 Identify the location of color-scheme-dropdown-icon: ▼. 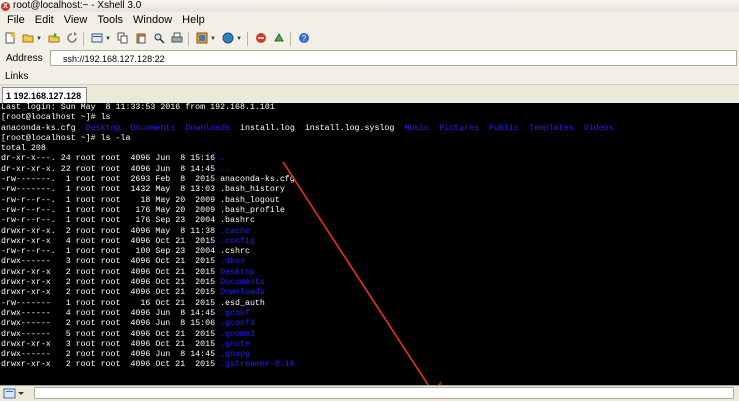
(213, 39).